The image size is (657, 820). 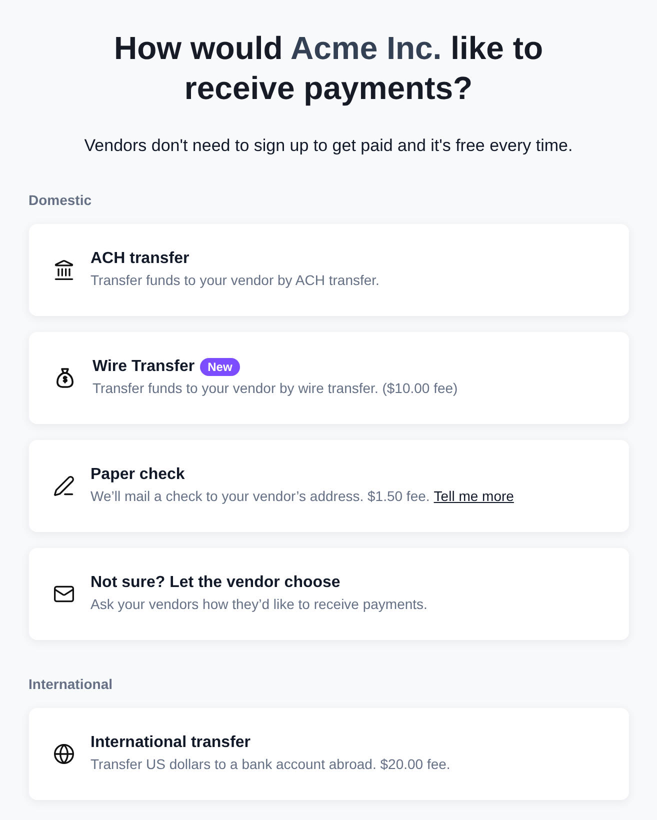 What do you see at coordinates (328, 754) in the screenshot?
I see `payment-option-card: International transfer Transfer US dollars to a bank account abroad. $20.00 fee.` at bounding box center [328, 754].